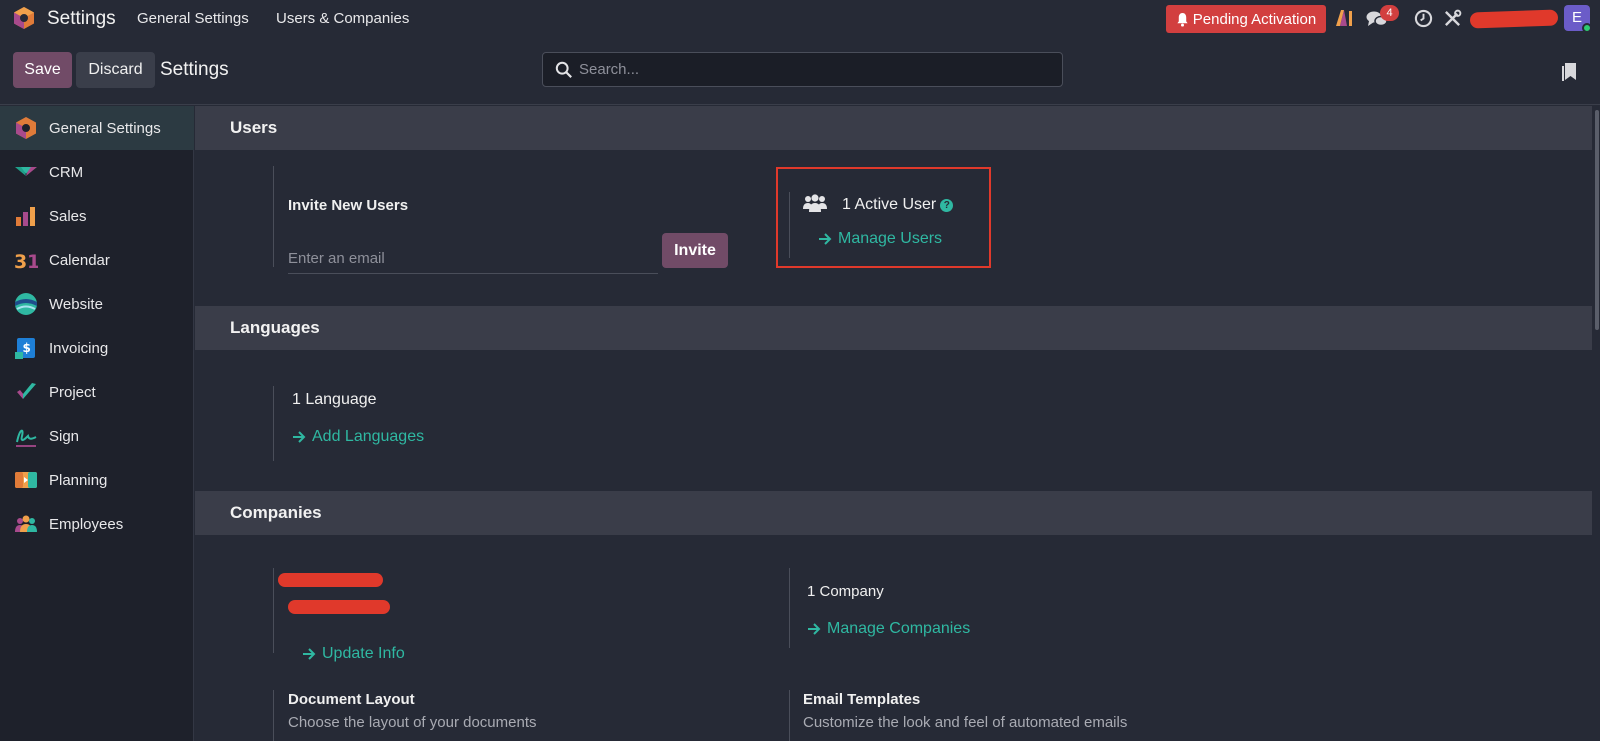  Describe the element at coordinates (193, 18) in the screenshot. I see `menu-general-settings: General Settings` at that location.